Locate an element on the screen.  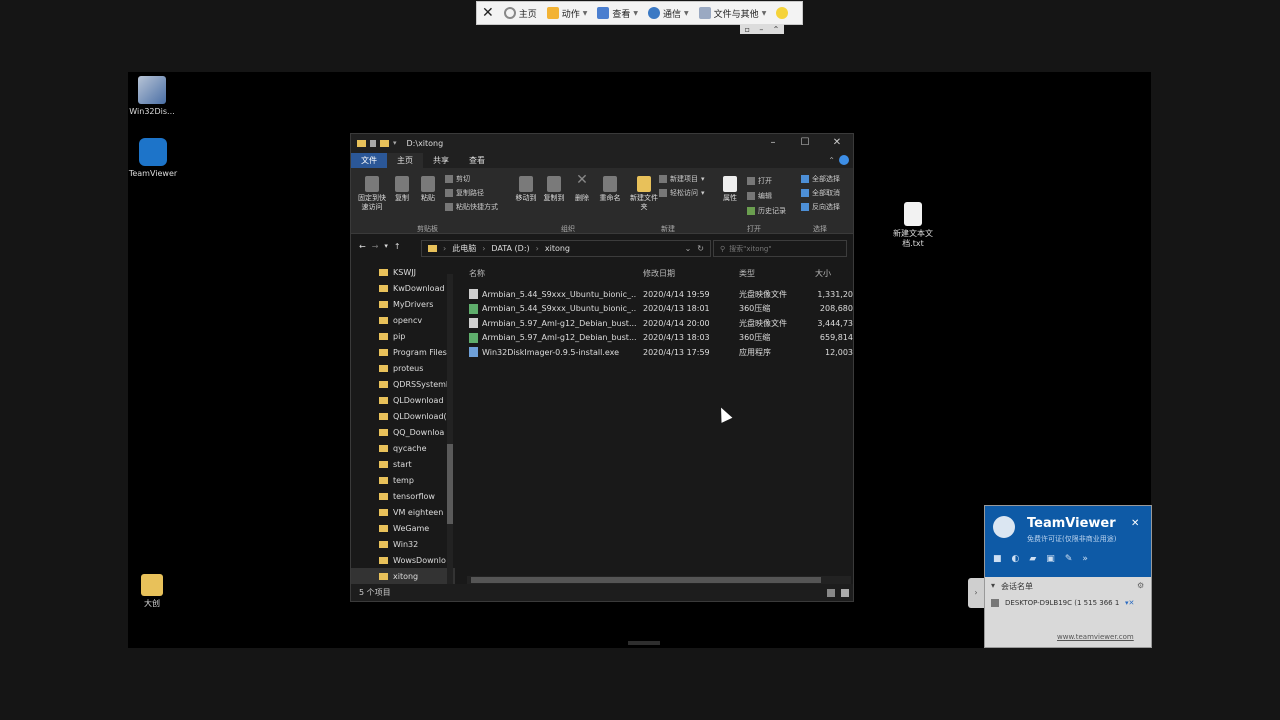
breadcrumb-drive: DATA (D:) is located at coordinates (510, 248).